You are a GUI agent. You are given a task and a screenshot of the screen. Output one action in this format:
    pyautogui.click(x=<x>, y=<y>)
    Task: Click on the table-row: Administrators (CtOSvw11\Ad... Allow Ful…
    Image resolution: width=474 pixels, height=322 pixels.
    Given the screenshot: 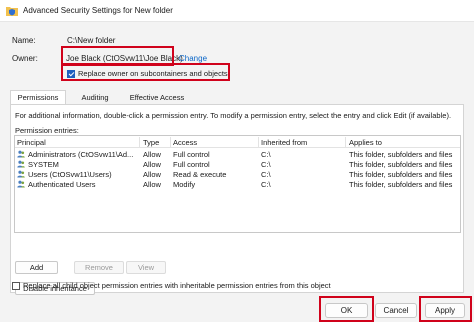 What is the action you would take?
    pyautogui.click(x=237, y=154)
    